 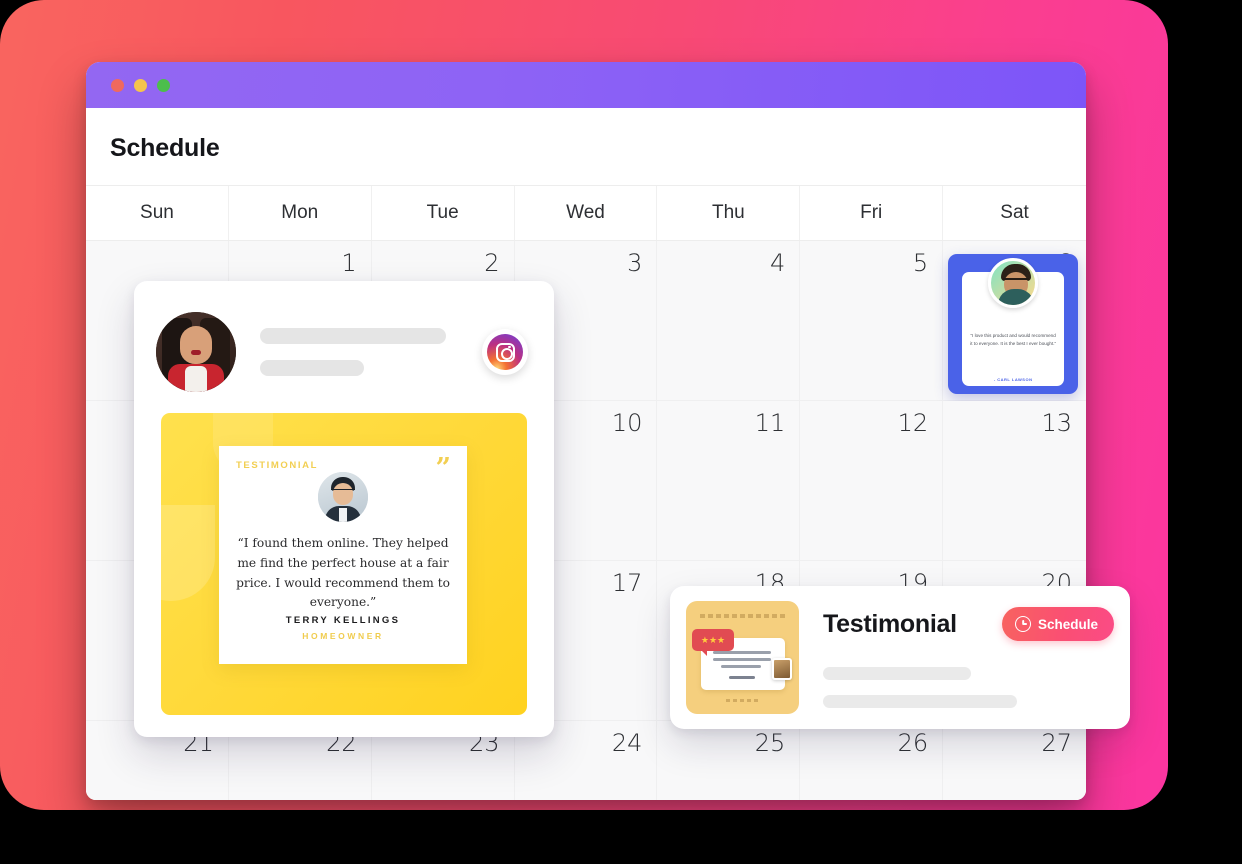 I want to click on schedule-row-card: ★★★ Testimonial Schedule, so click(x=900, y=657).